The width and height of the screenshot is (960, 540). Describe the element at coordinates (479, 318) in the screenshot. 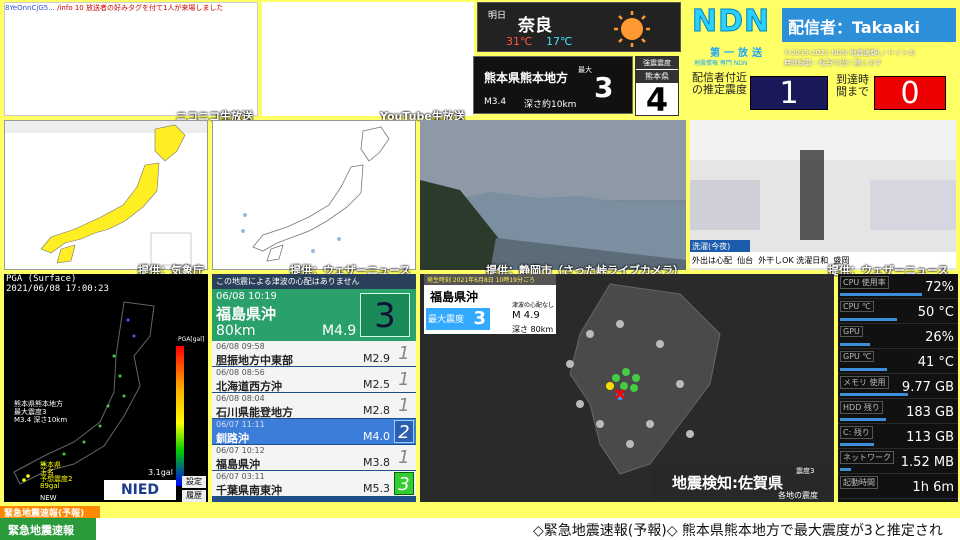

I see `eq-max-value: 3` at that location.